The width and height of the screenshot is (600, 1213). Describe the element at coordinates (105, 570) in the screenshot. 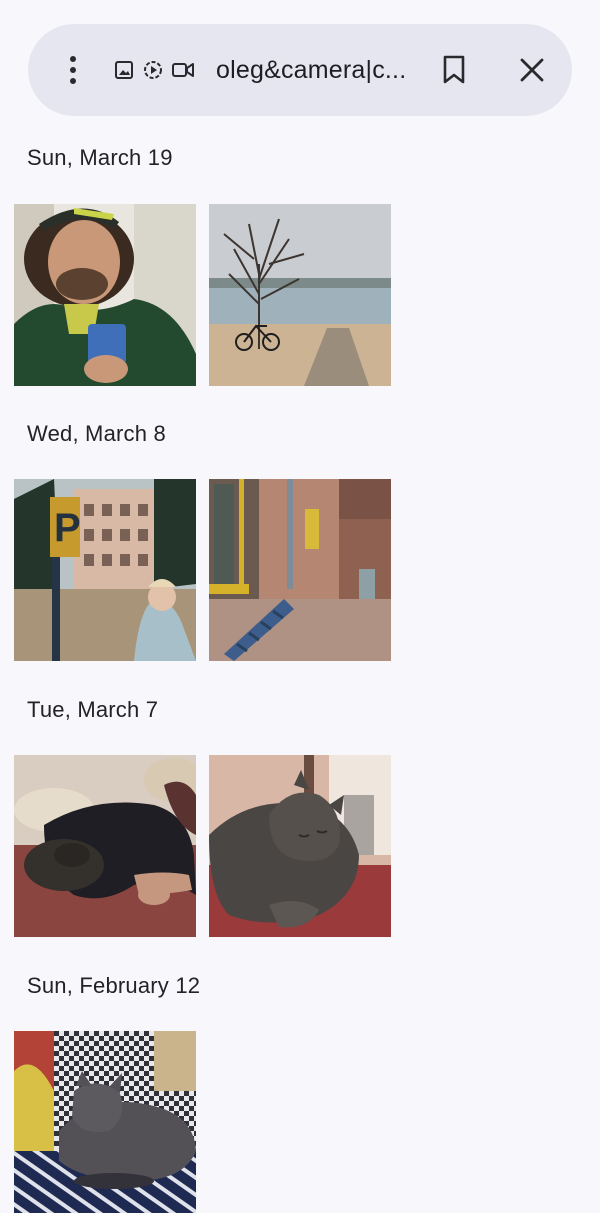

I see `parking-sign-woman-photo: P` at that location.